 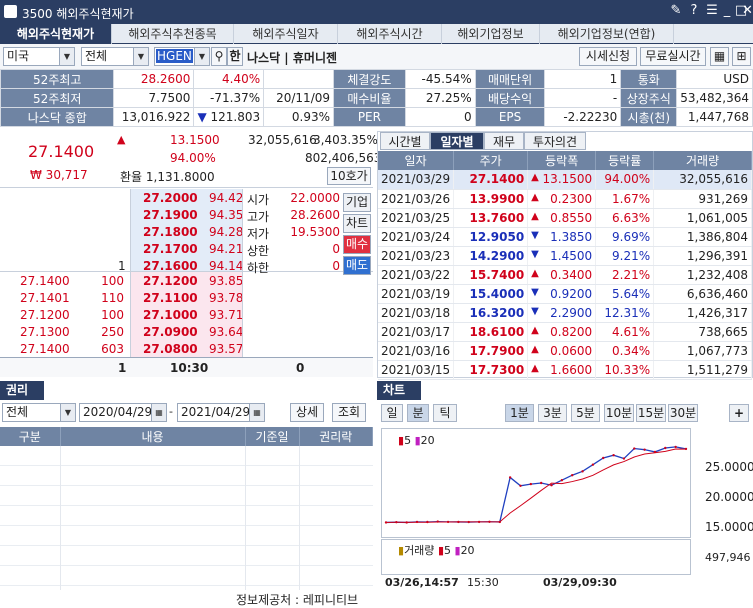 What do you see at coordinates (235, 56) in the screenshot?
I see `han-toggle: 한` at bounding box center [235, 56].